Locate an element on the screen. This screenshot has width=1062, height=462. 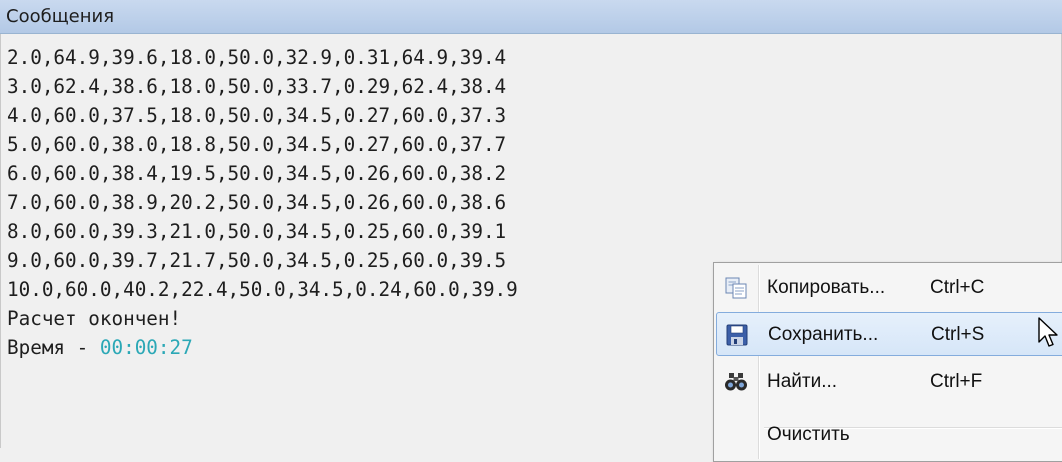
menu-item-find: Найти... Ctrl+F is located at coordinates (889, 382).